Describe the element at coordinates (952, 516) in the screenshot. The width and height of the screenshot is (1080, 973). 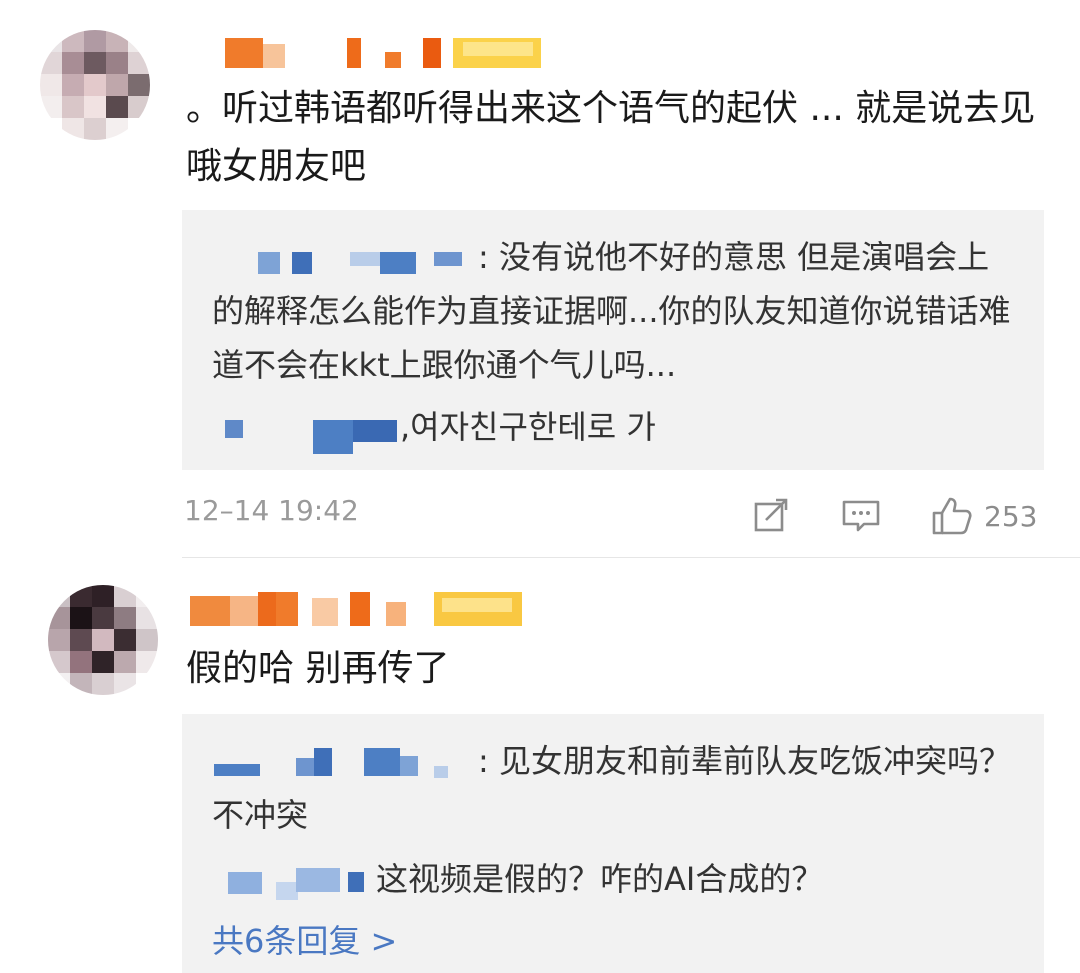
I see `thumbs-up-icon` at that location.